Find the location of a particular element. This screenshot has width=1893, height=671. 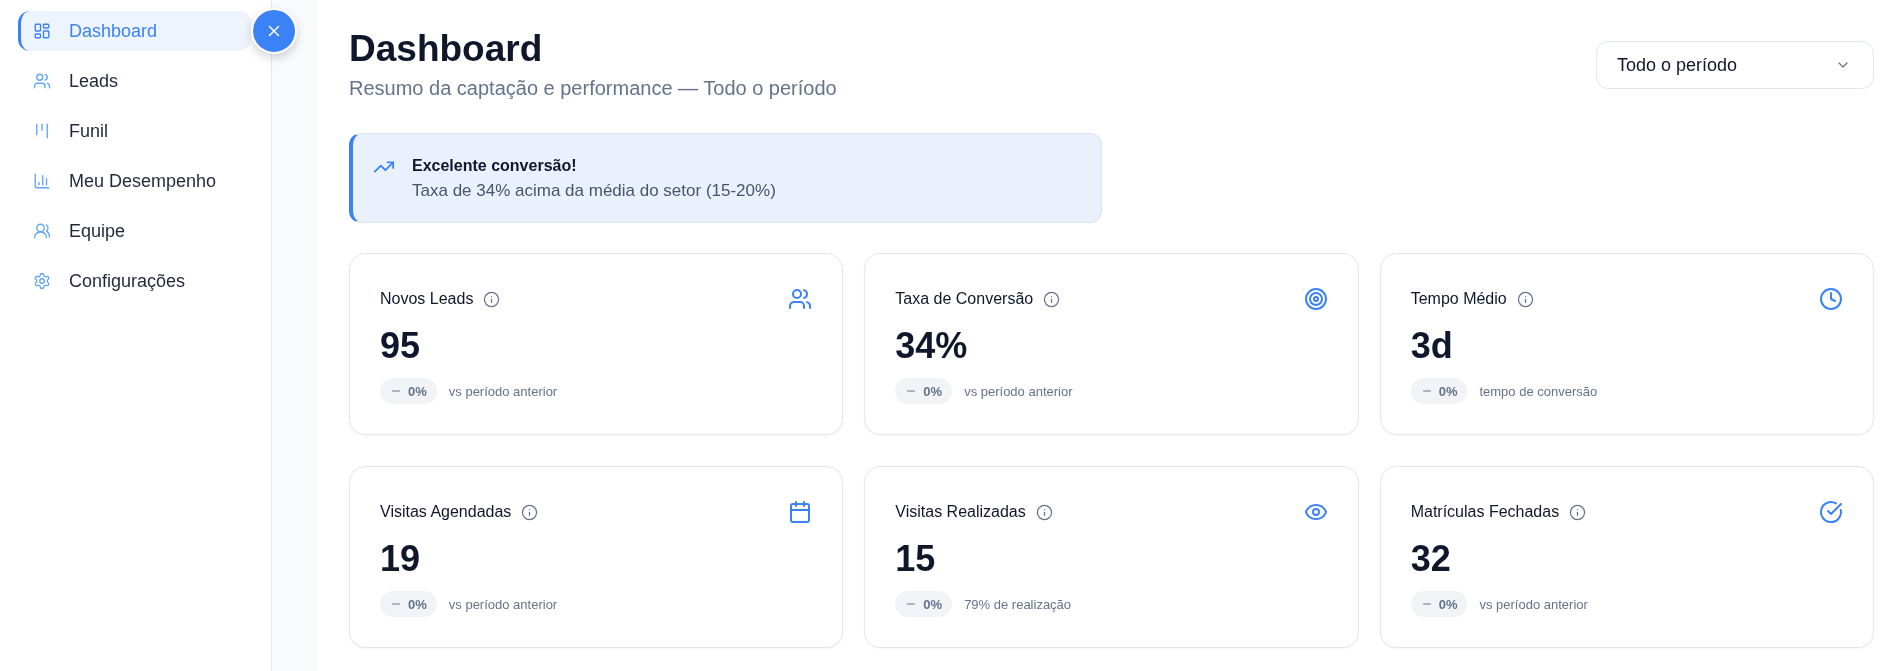

clock-icon is located at coordinates (1831, 299).